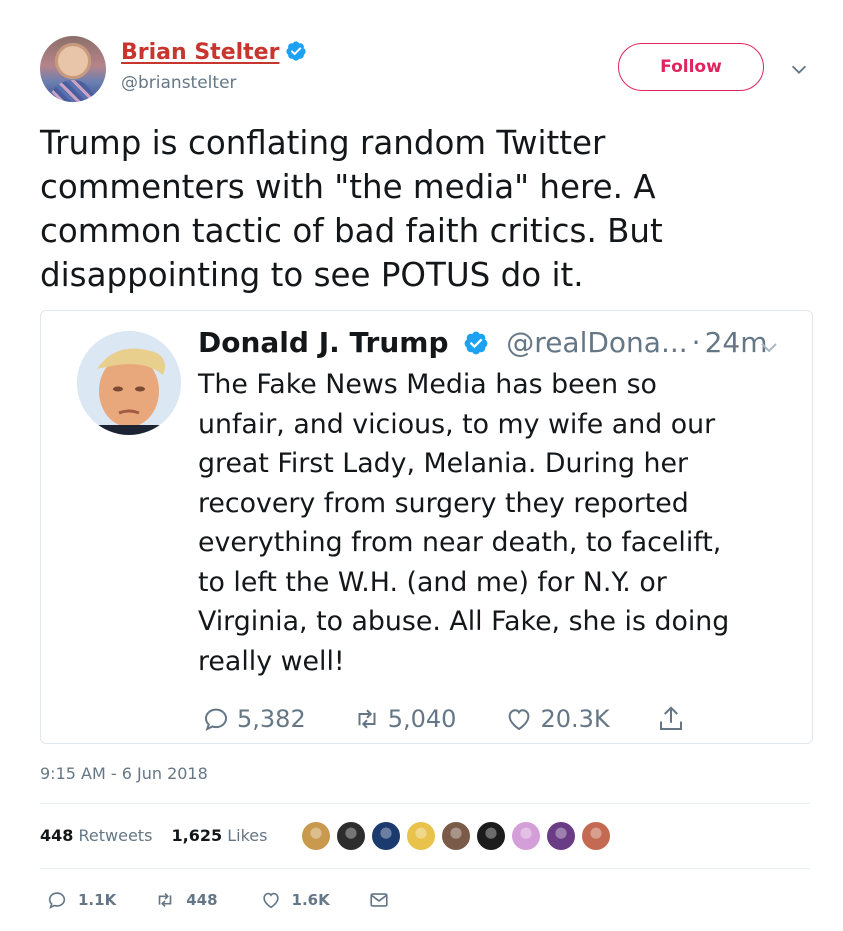  Describe the element at coordinates (443, 463) in the screenshot. I see `quoted-line: great First Lady, Melania. During her` at that location.